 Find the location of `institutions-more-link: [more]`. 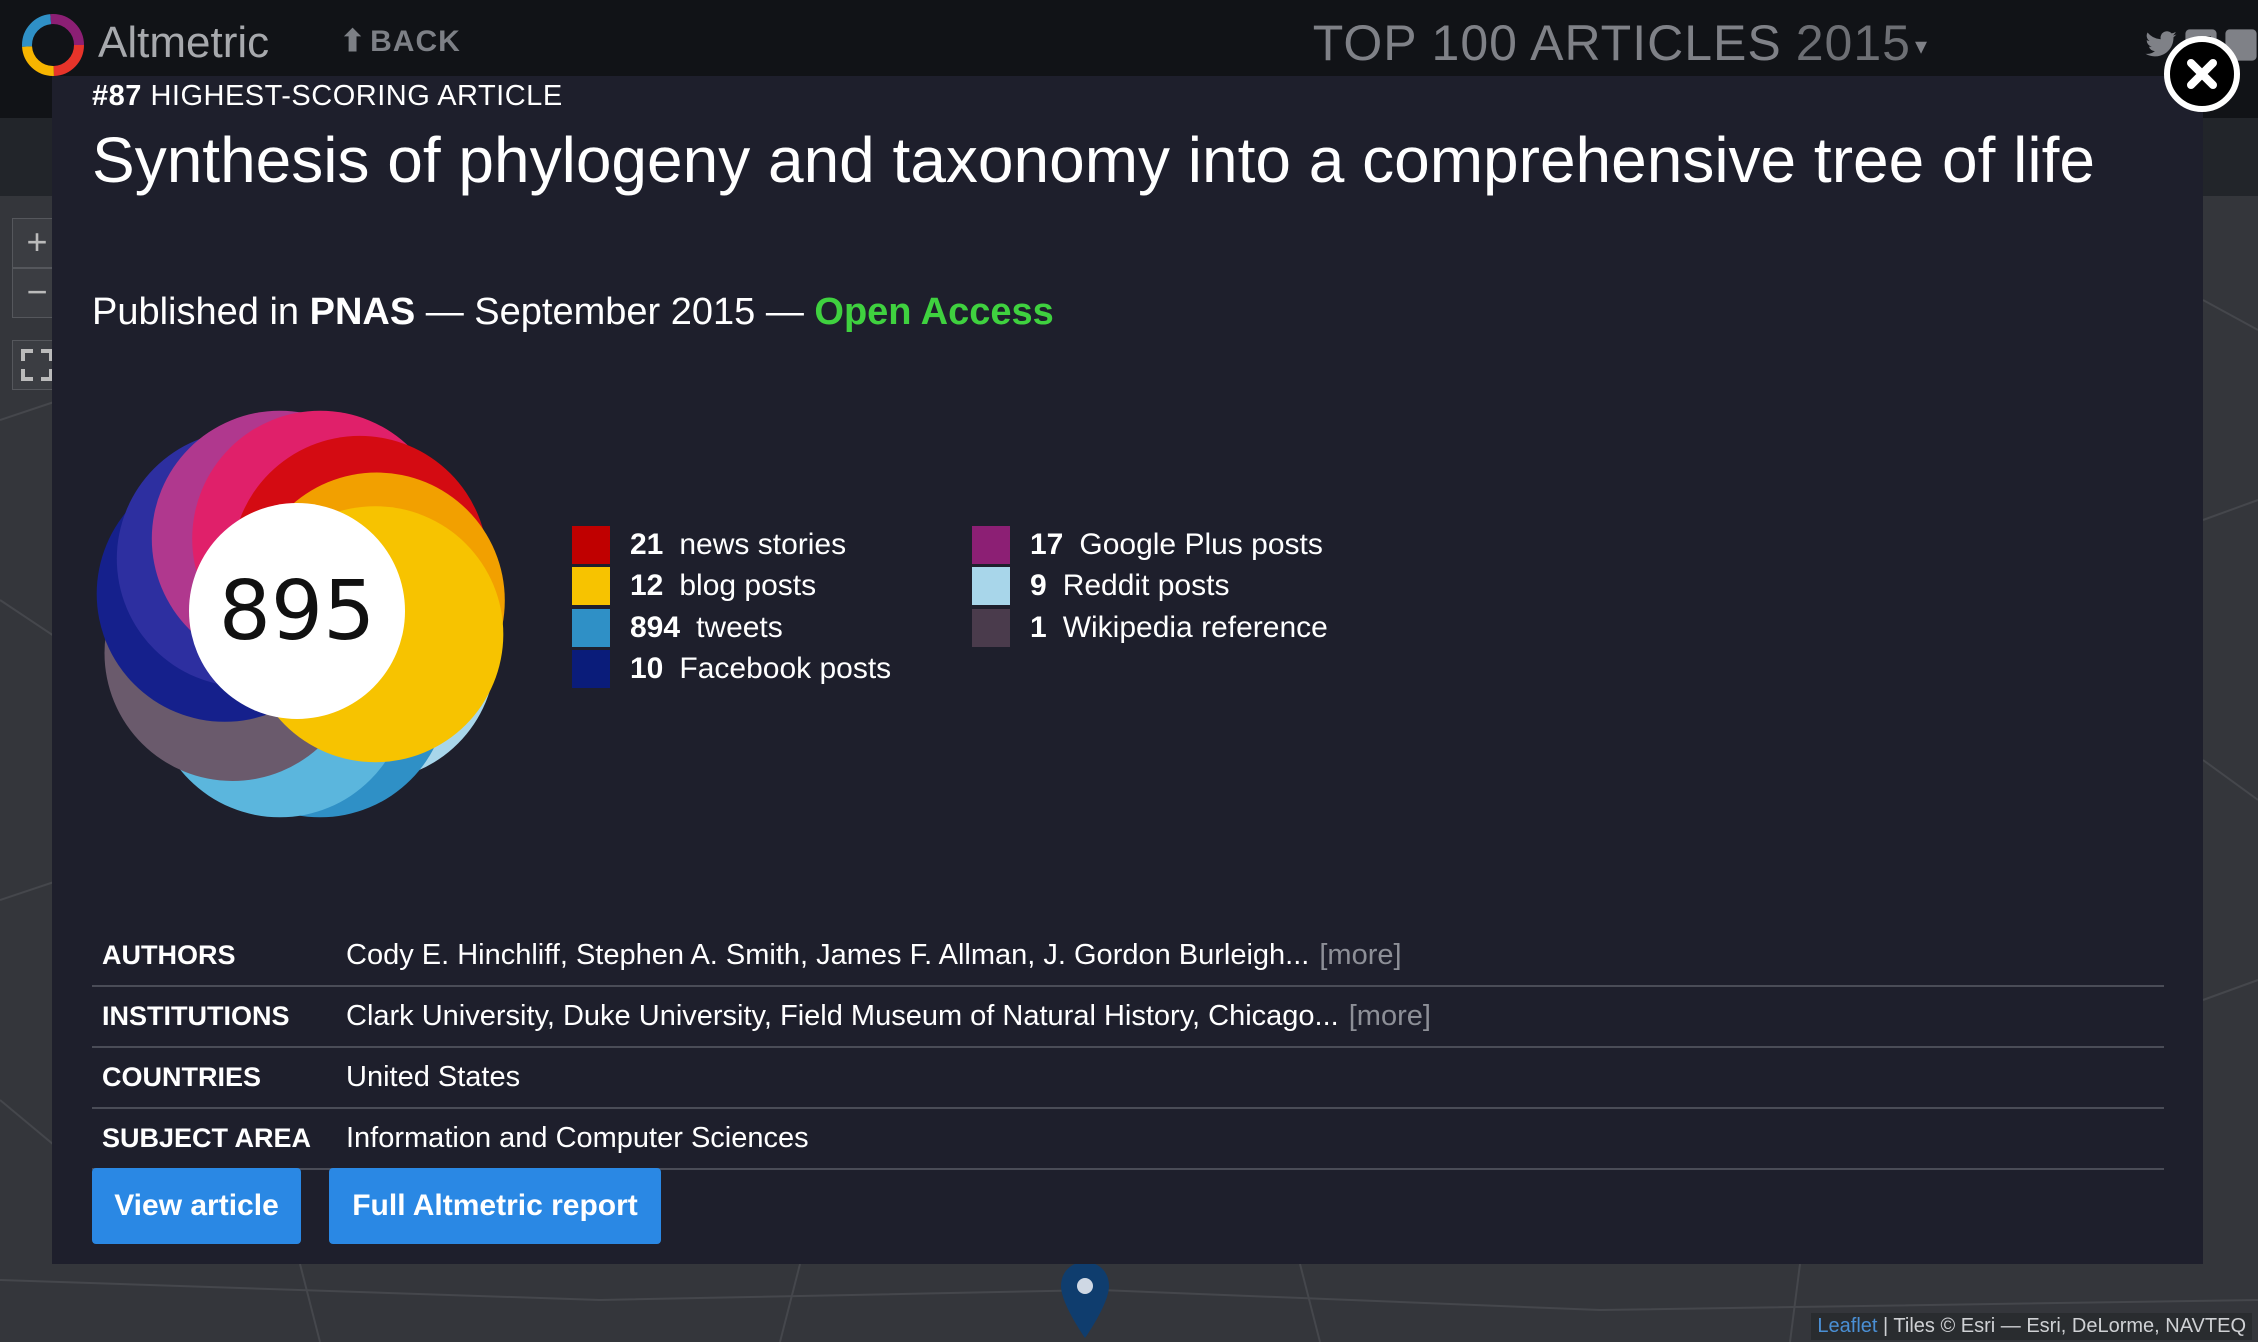

institutions-more-link: [more] is located at coordinates (1390, 1016).